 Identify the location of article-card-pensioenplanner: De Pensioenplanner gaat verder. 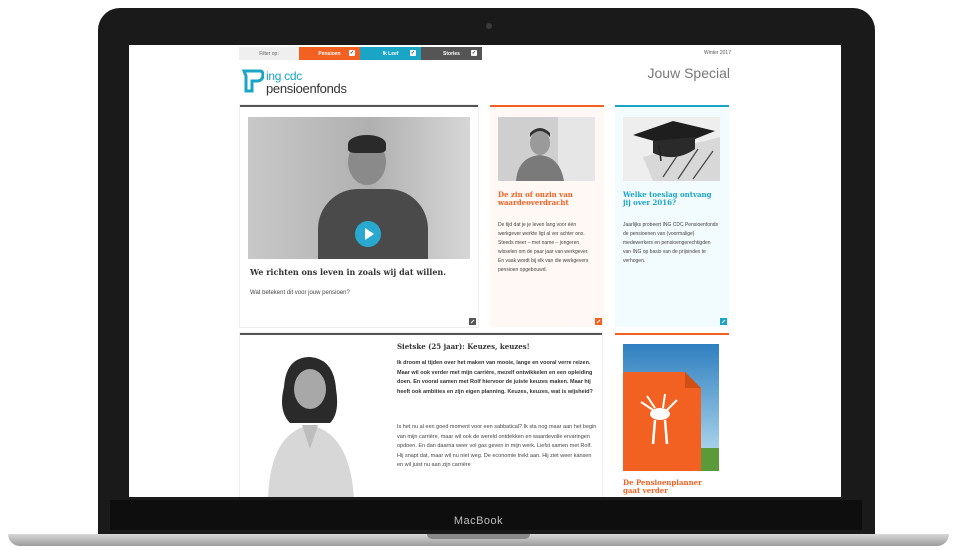
(672, 415).